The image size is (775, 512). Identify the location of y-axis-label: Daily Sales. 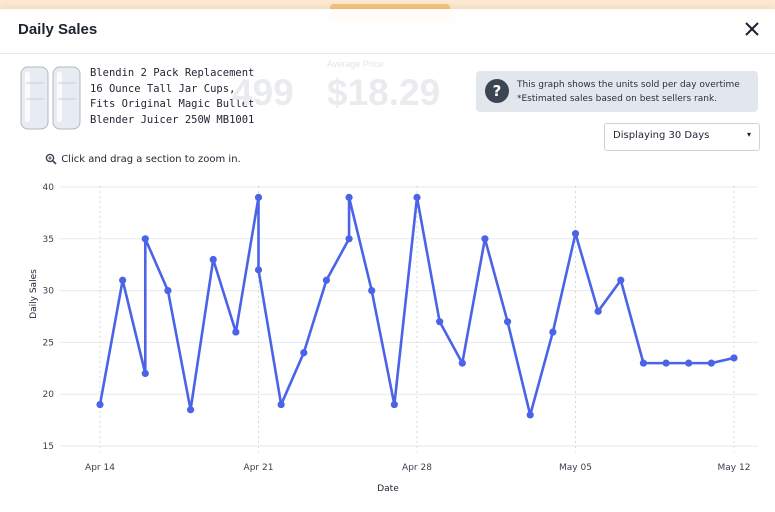
(34, 294).